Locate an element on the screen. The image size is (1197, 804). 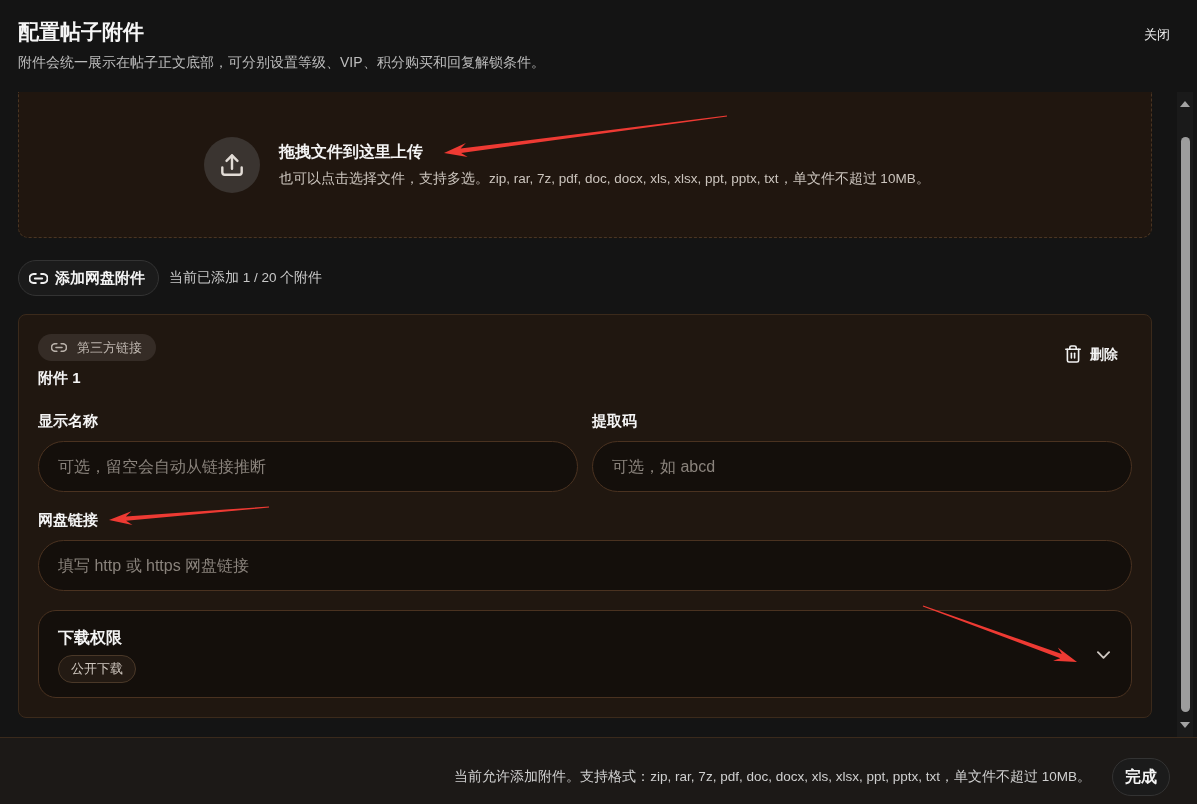
footer-note: 当前允许添加附件。支持格式：zip, rar, 7z, pdf, doc, docx, xls, xlsx, ppt, pptx, txt，单文件不超过 10MB。 is located at coordinates (772, 777).